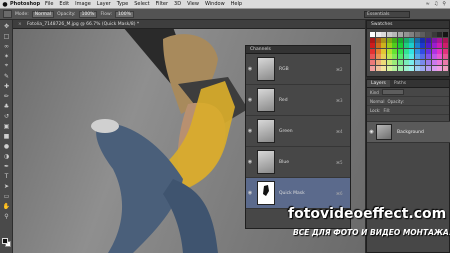  What do you see at coordinates (428, 4) in the screenshot?
I see `wifi-icon: ≈` at bounding box center [428, 4].